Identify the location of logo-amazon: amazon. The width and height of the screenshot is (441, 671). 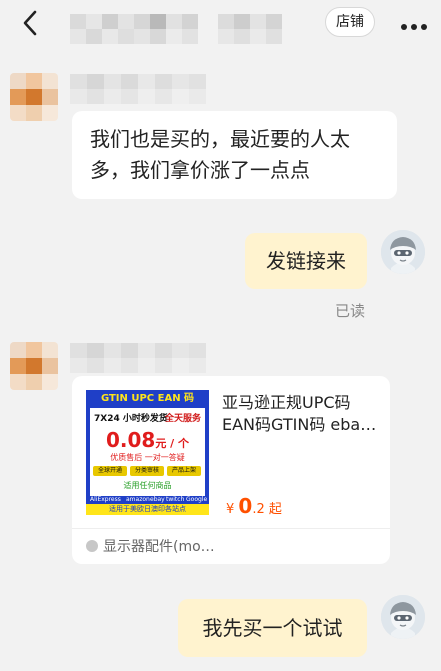
(138, 499).